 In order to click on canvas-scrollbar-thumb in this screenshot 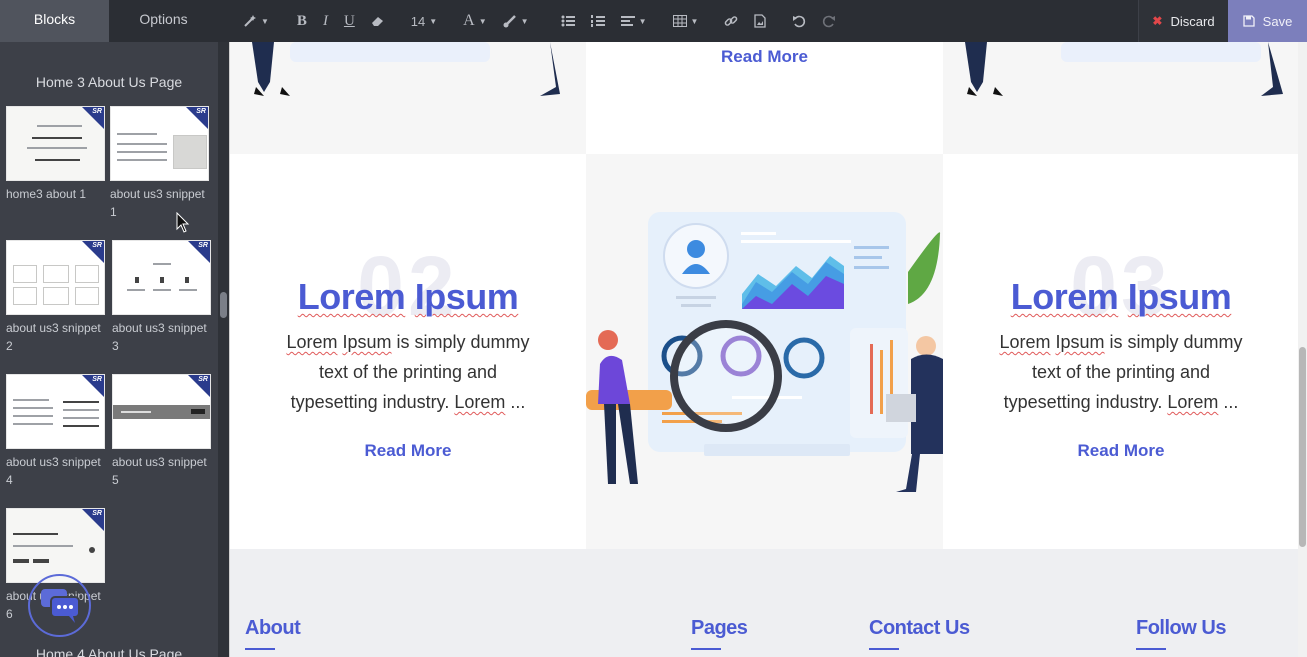, I will do `click(1302, 447)`.